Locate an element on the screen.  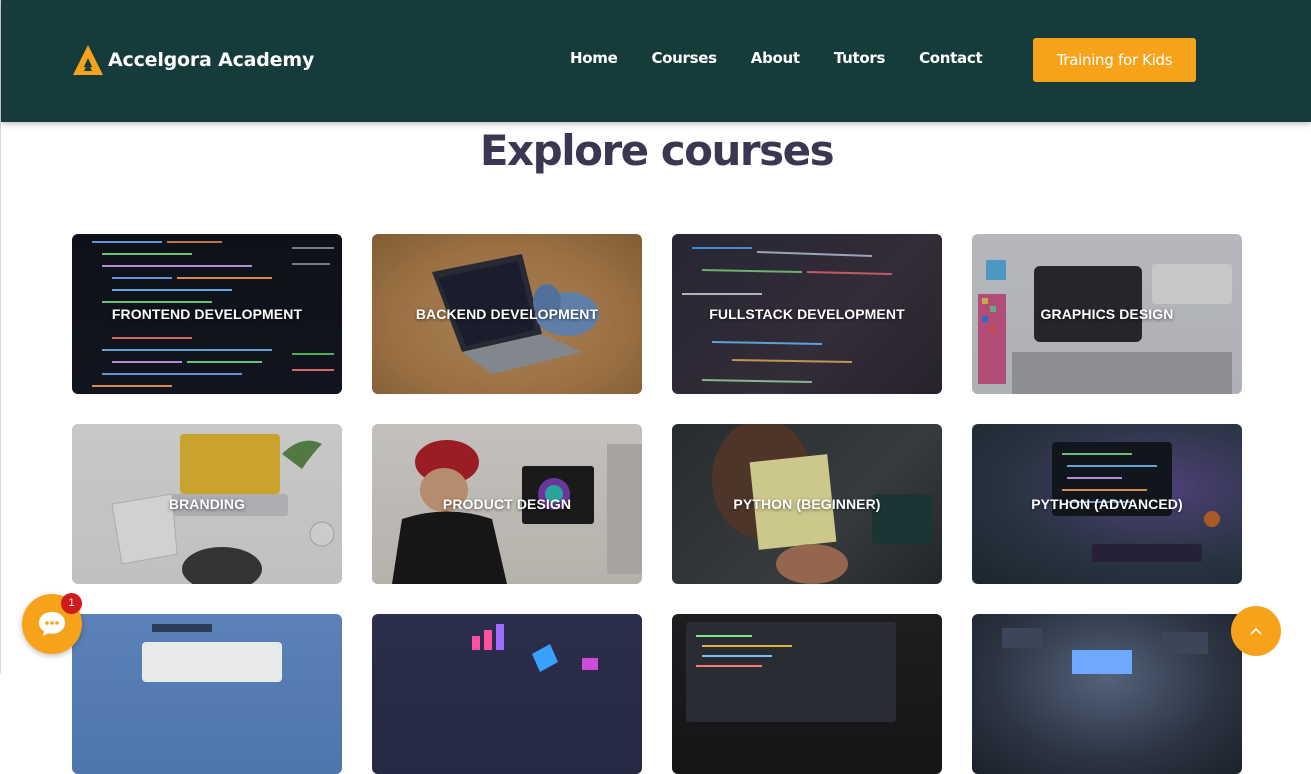
course-card-python-advanced: PYTHON (ADVANCED) is located at coordinates (1107, 504).